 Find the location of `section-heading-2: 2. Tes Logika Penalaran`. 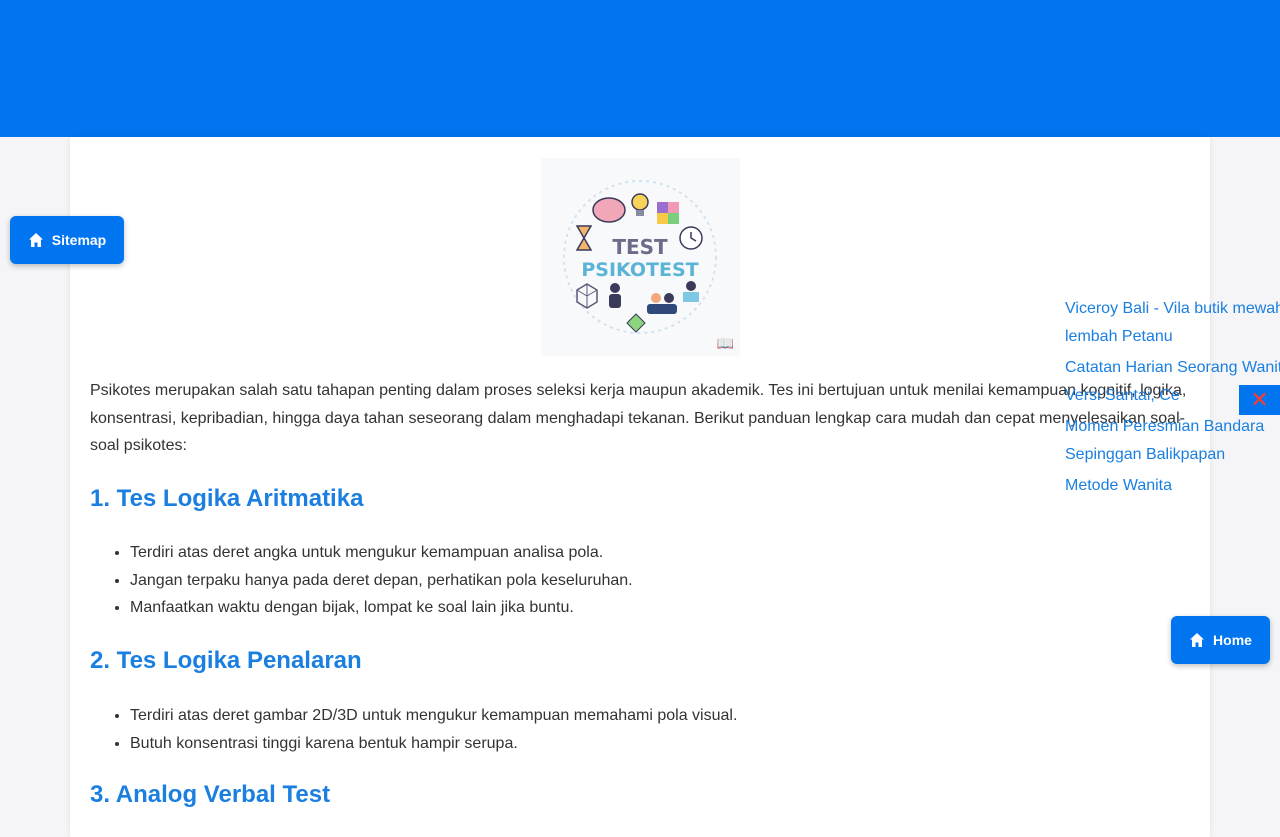

section-heading-2: 2. Tes Logika Penalaran is located at coordinates (226, 660).